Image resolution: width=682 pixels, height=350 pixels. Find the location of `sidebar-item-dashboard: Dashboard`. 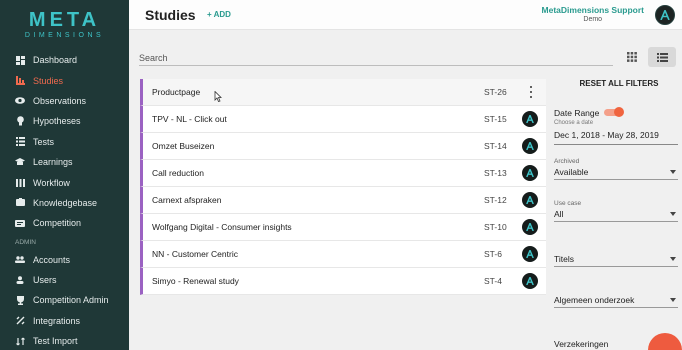

sidebar-item-dashboard: Dashboard is located at coordinates (64, 60).